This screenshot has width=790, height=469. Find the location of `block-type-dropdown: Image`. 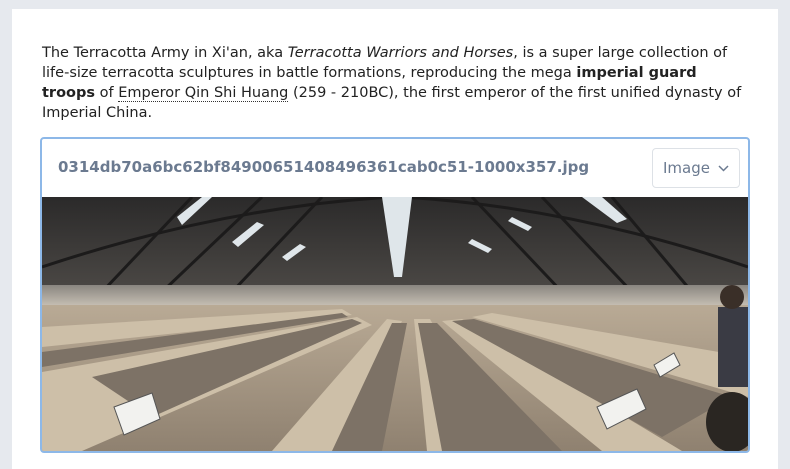

block-type-dropdown: Image is located at coordinates (696, 168).